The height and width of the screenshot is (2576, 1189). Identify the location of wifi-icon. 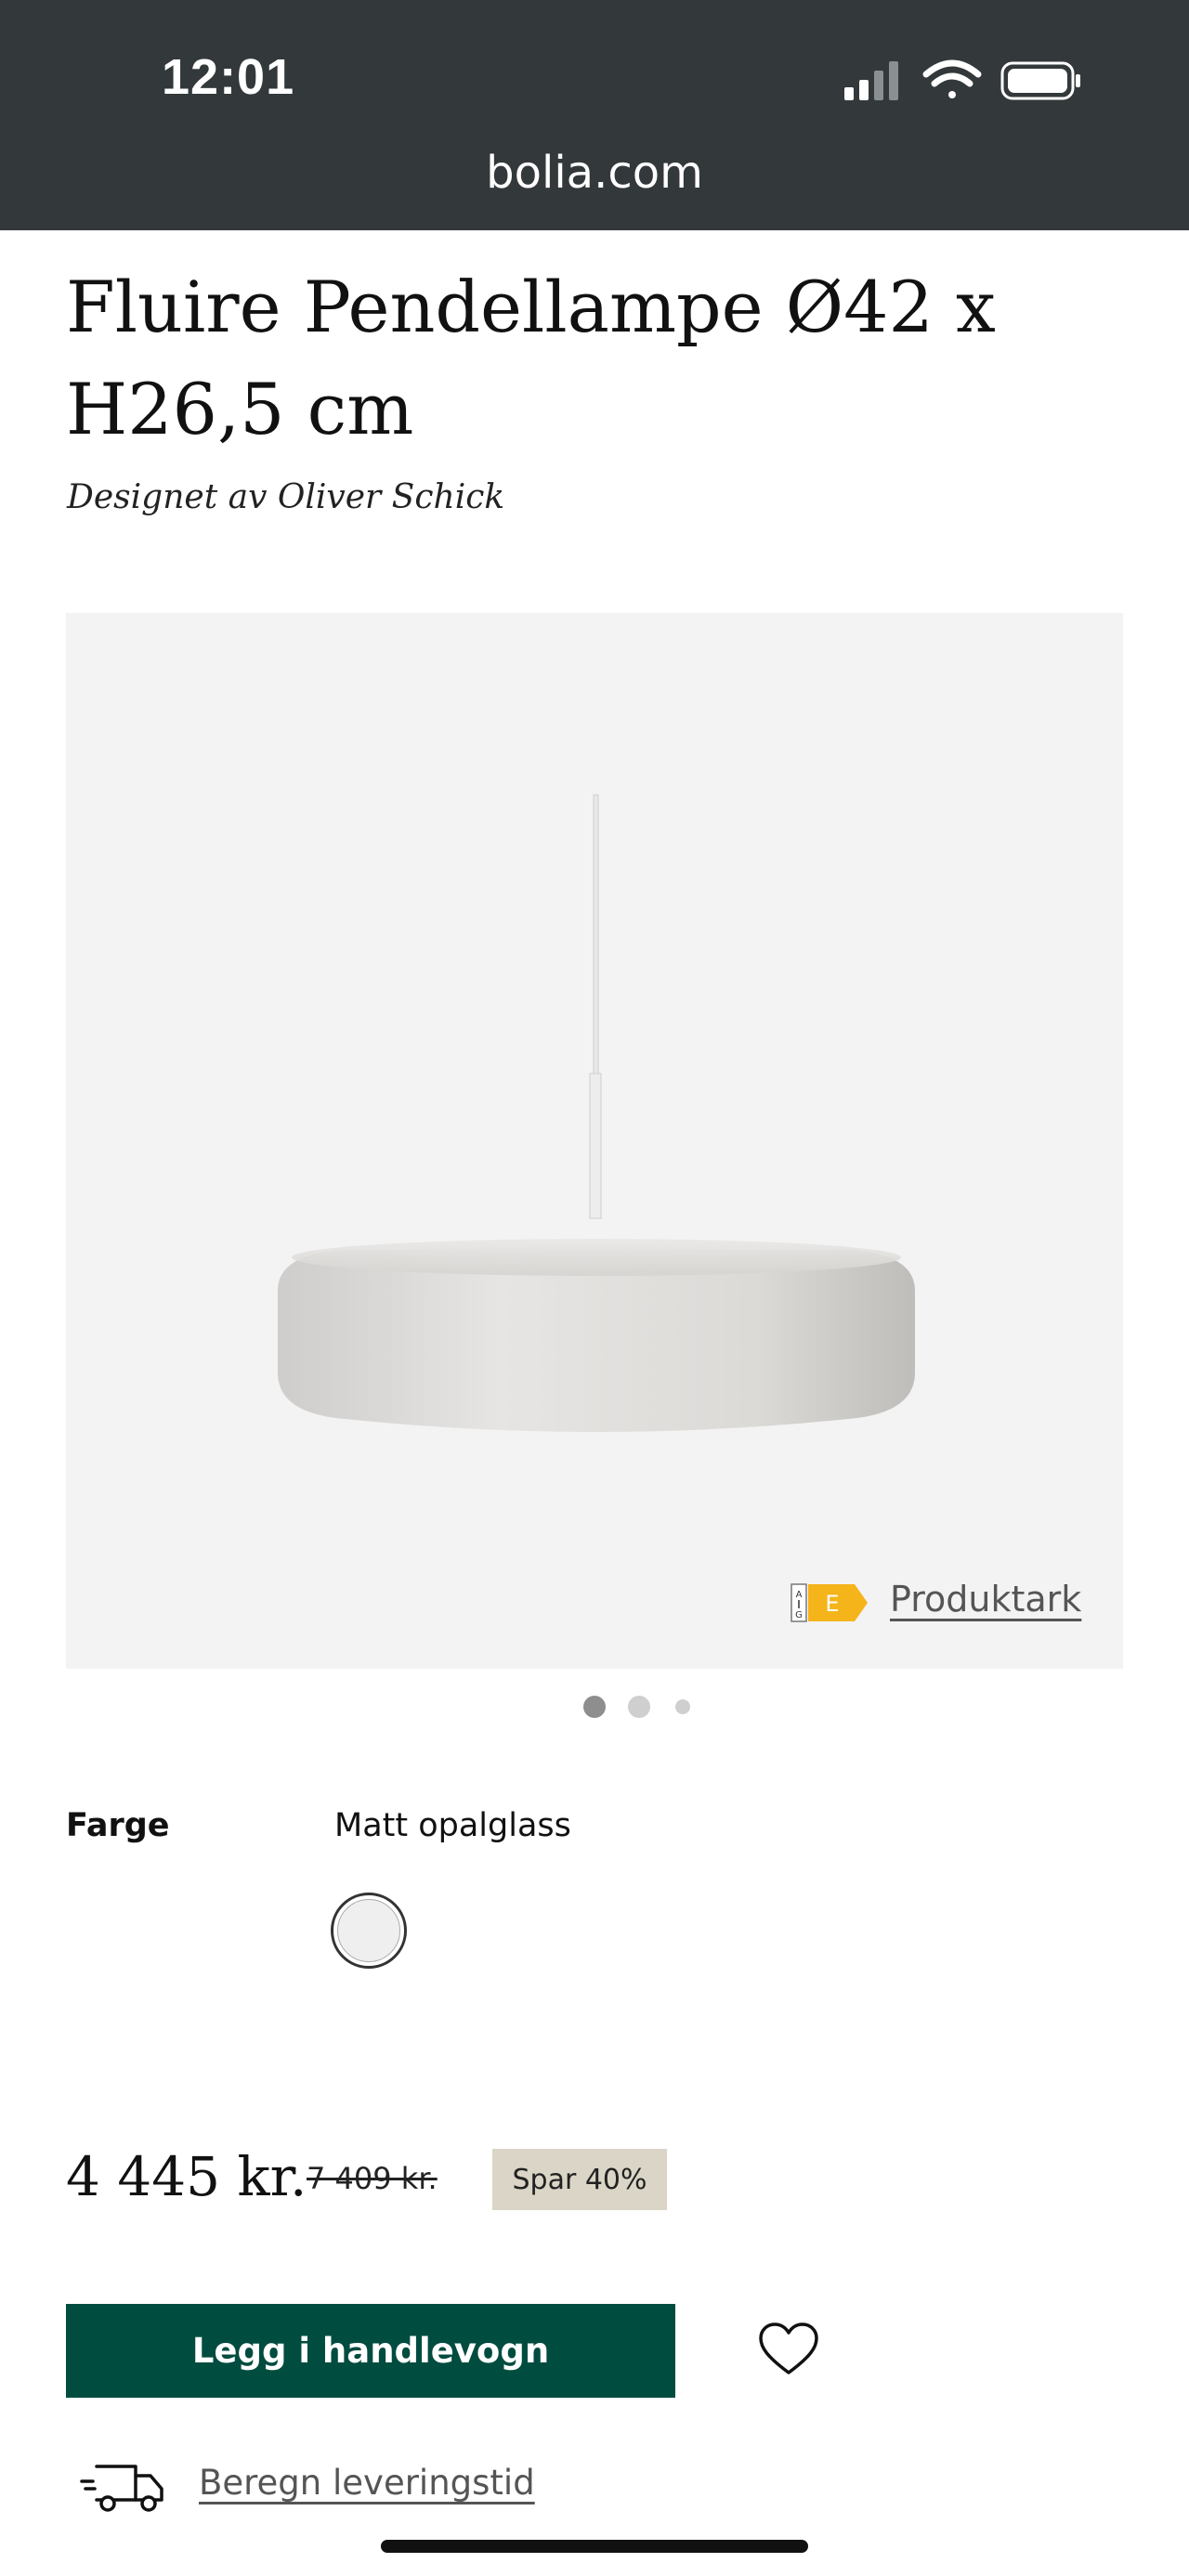
(952, 78).